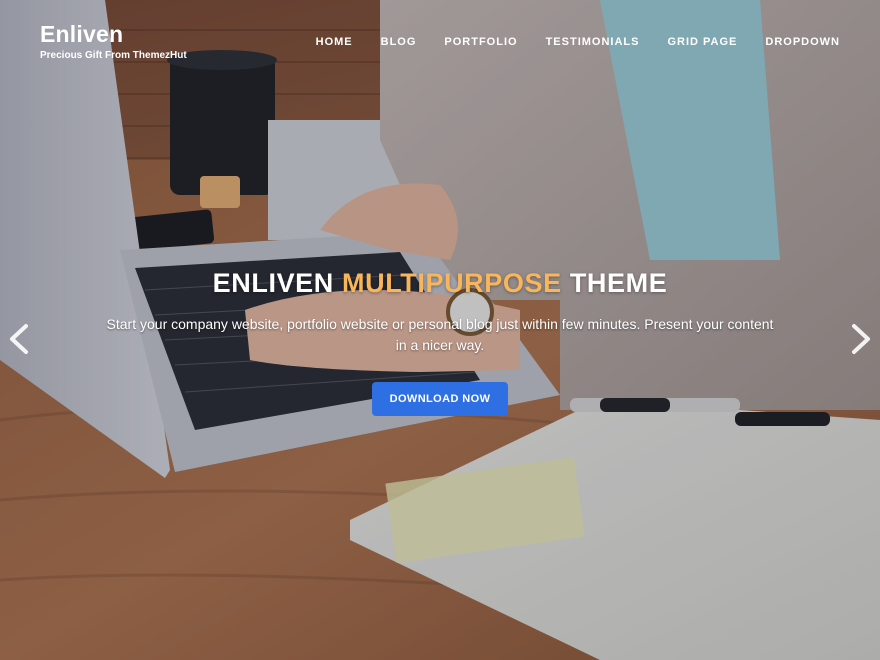 The width and height of the screenshot is (880, 660). Describe the element at coordinates (334, 42) in the screenshot. I see `nav-item-home: HOME` at that location.